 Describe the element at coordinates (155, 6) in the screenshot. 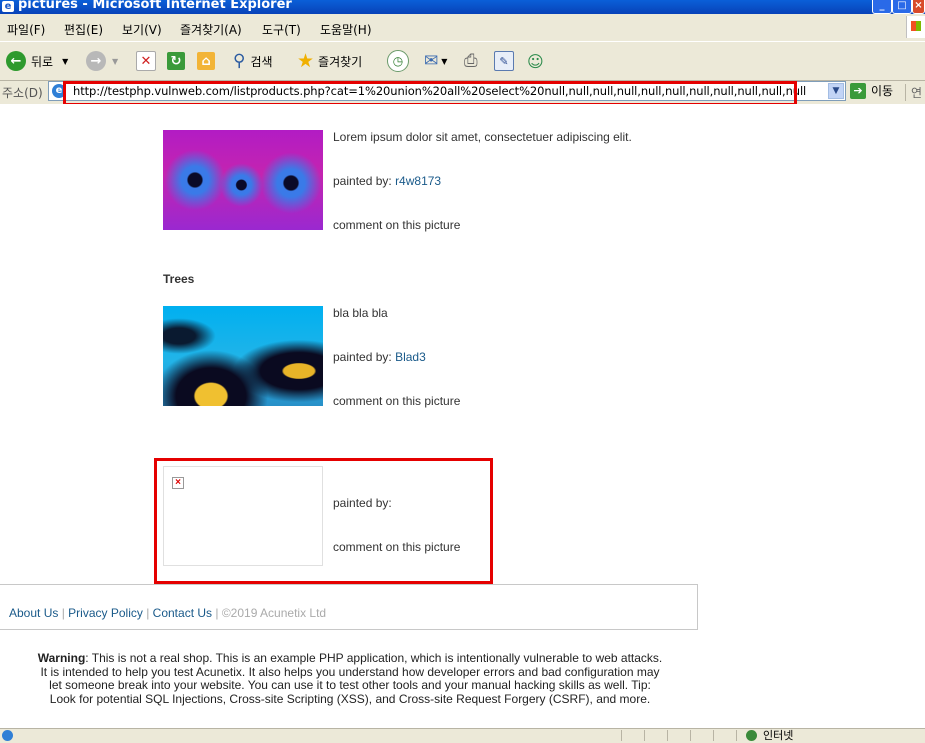

I see `window-title: pictures - Microsoft Internet Explorer` at that location.